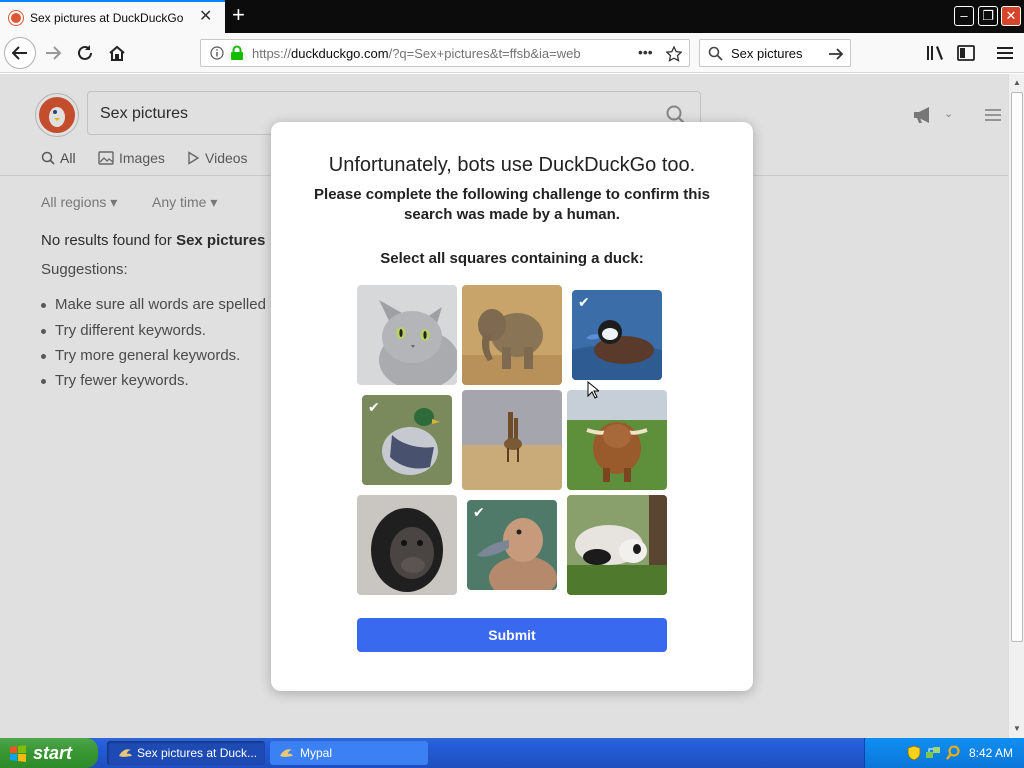 The width and height of the screenshot is (1024, 768). Describe the element at coordinates (512, 16) in the screenshot. I see `tab-bar: Sex pictures at DuckDuckGo ✕ + – ❐ ✕` at that location.